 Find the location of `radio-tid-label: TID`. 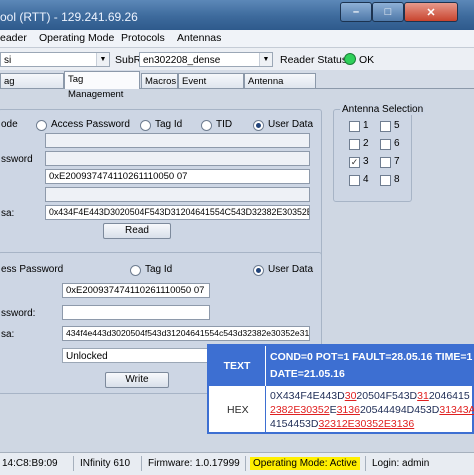

radio-tid-label: TID is located at coordinates (224, 124).